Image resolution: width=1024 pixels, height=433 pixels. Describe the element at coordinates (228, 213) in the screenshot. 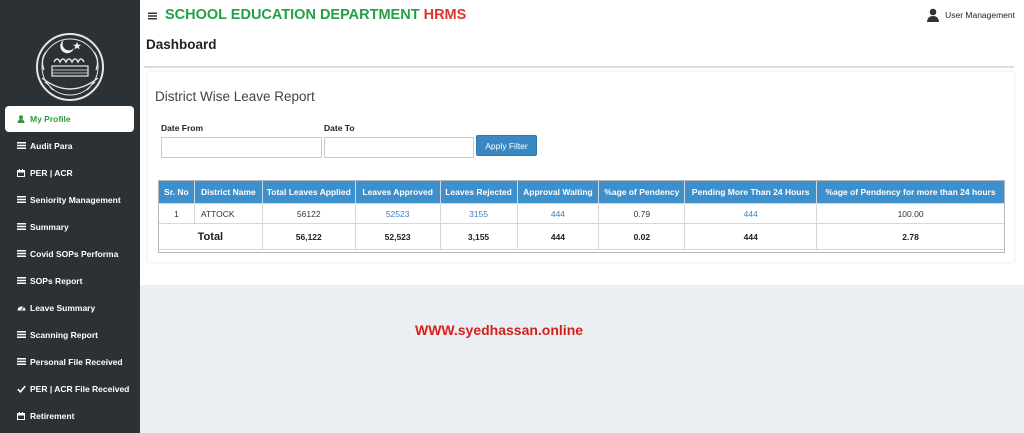

I see `cell-district-name: ATTOCK` at that location.